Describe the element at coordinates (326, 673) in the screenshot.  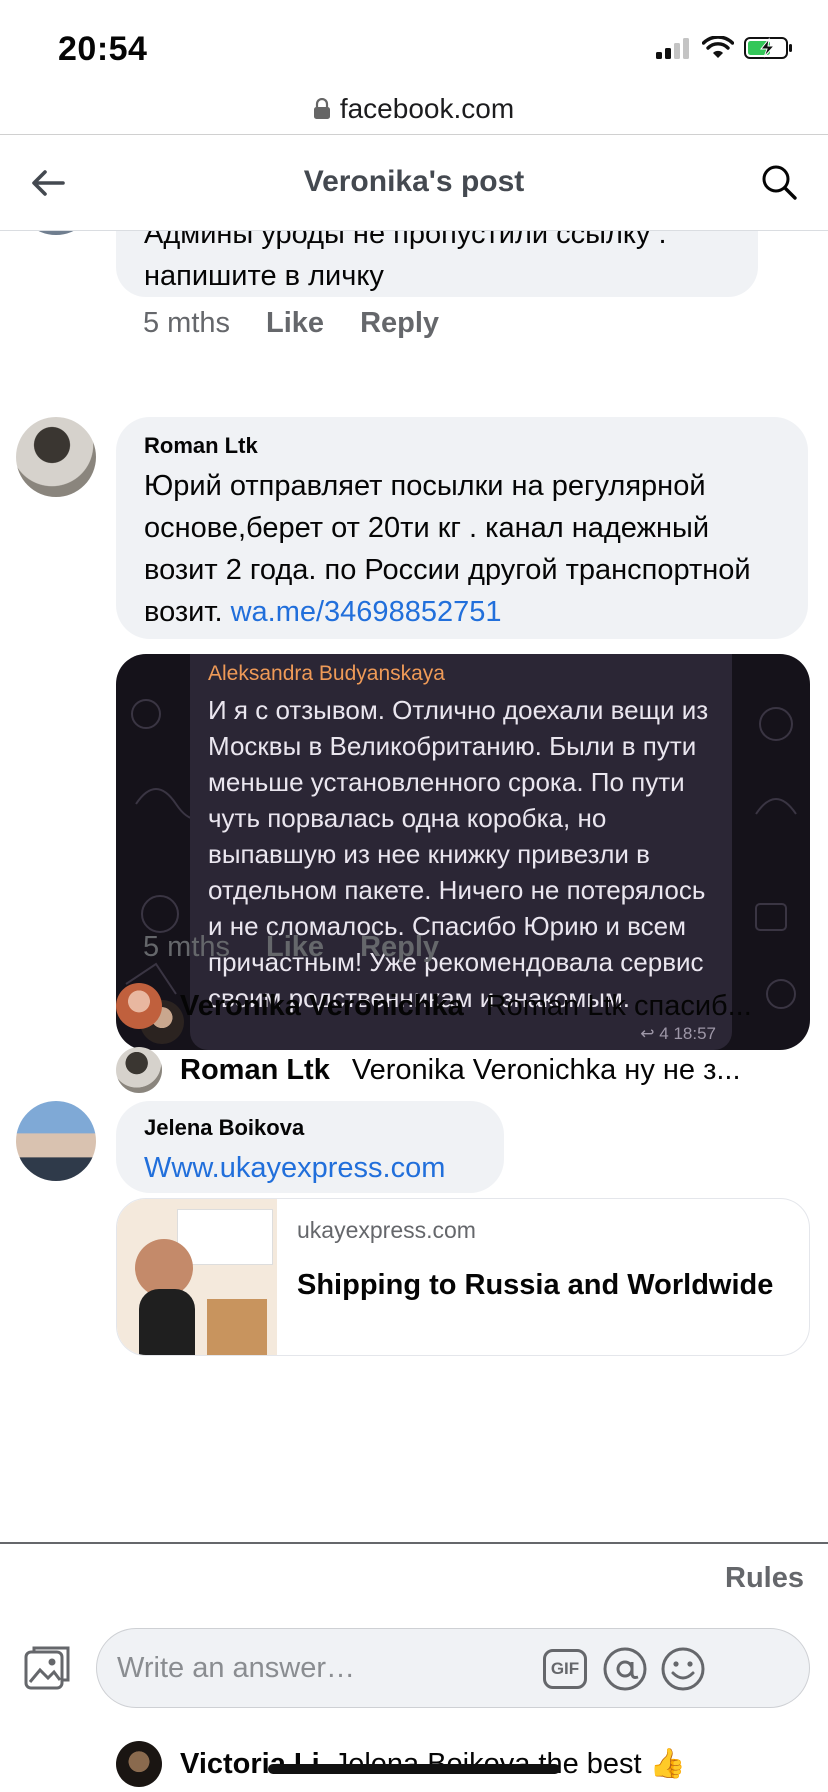
I see `sender-name: Aleksandra Budyanskaya` at that location.